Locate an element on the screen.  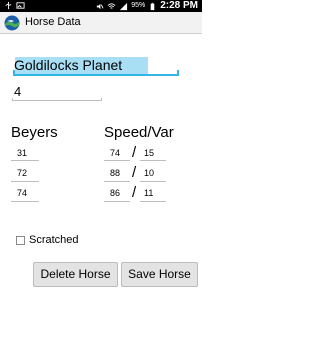
name-field-underline-right is located at coordinates (178, 72).